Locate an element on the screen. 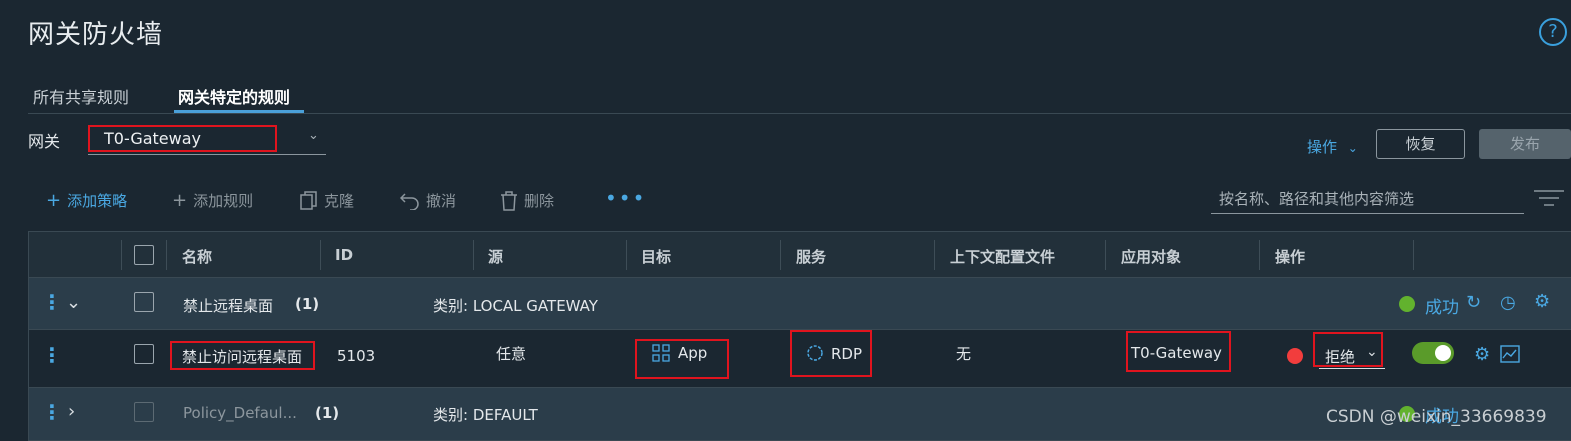  clone-label: 克隆 is located at coordinates (339, 201).